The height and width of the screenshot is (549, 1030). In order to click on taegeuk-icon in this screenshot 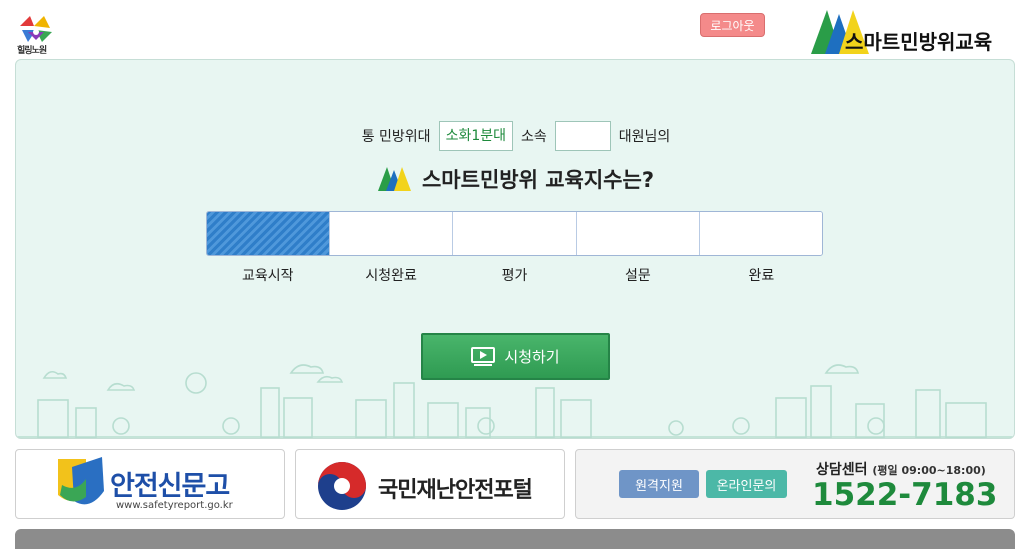, I will do `click(342, 486)`.